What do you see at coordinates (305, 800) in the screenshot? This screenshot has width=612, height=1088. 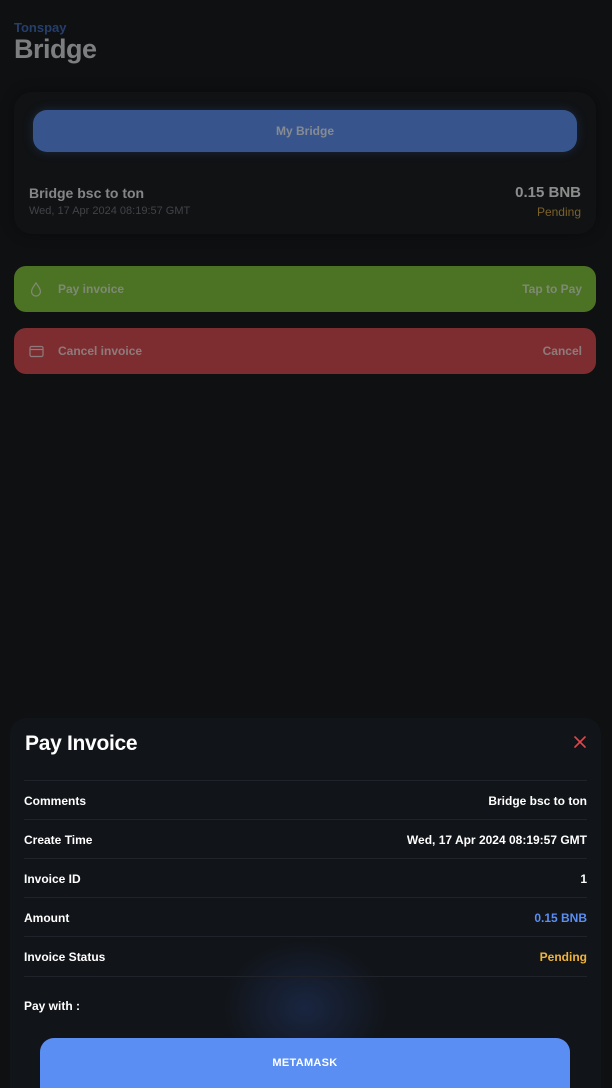 I see `info-row-comments: Comments Bridge bsc to ton` at bounding box center [305, 800].